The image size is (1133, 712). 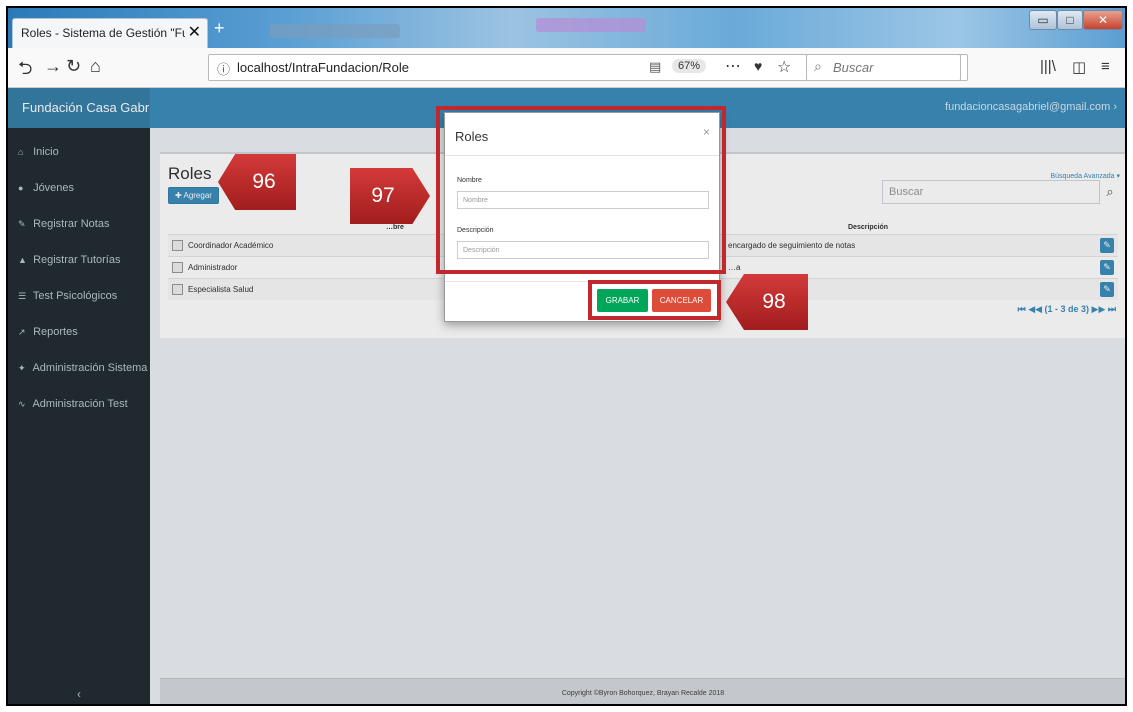 What do you see at coordinates (323, 67) in the screenshot?
I see `url-text: localhost/IntraFundacion/Role` at bounding box center [323, 67].